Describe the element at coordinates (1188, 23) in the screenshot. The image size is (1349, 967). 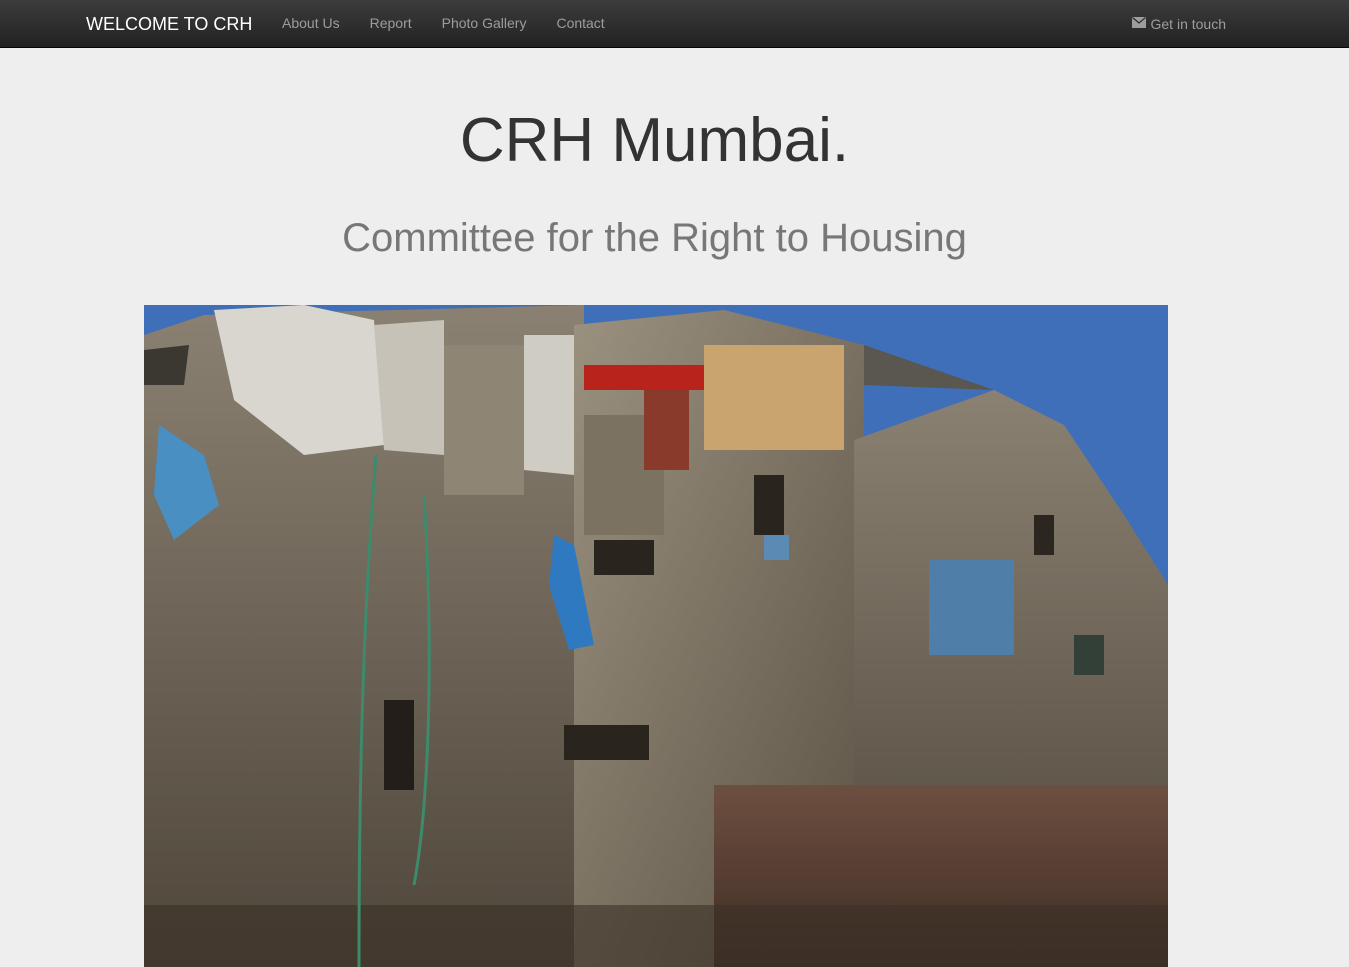
I see `get-in-touch-label: Get in touch` at that location.